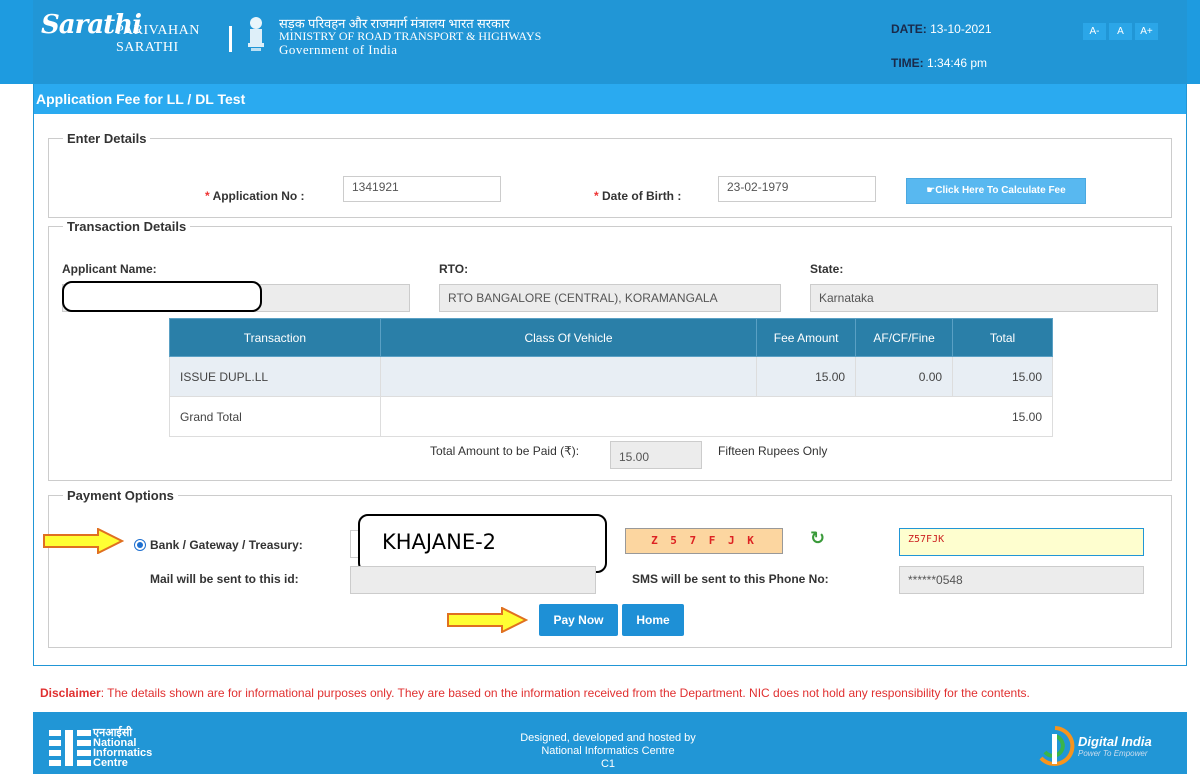 The image size is (1200, 774). Describe the element at coordinates (656, 455) in the screenshot. I see `total-amount-input: 15.00` at that location.